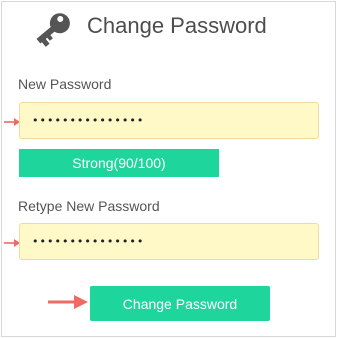 Image resolution: width=337 pixels, height=338 pixels. What do you see at coordinates (169, 120) in the screenshot?
I see `new-password-input` at bounding box center [169, 120].